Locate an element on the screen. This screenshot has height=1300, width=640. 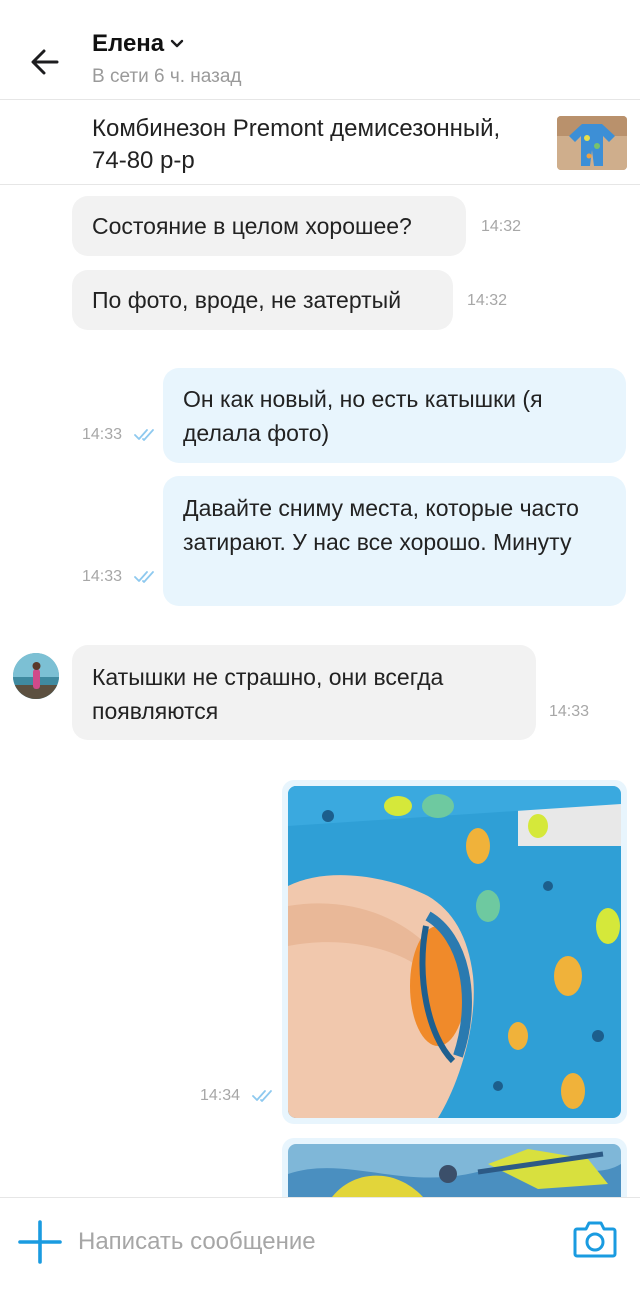
camera-icon is located at coordinates (595, 1239).